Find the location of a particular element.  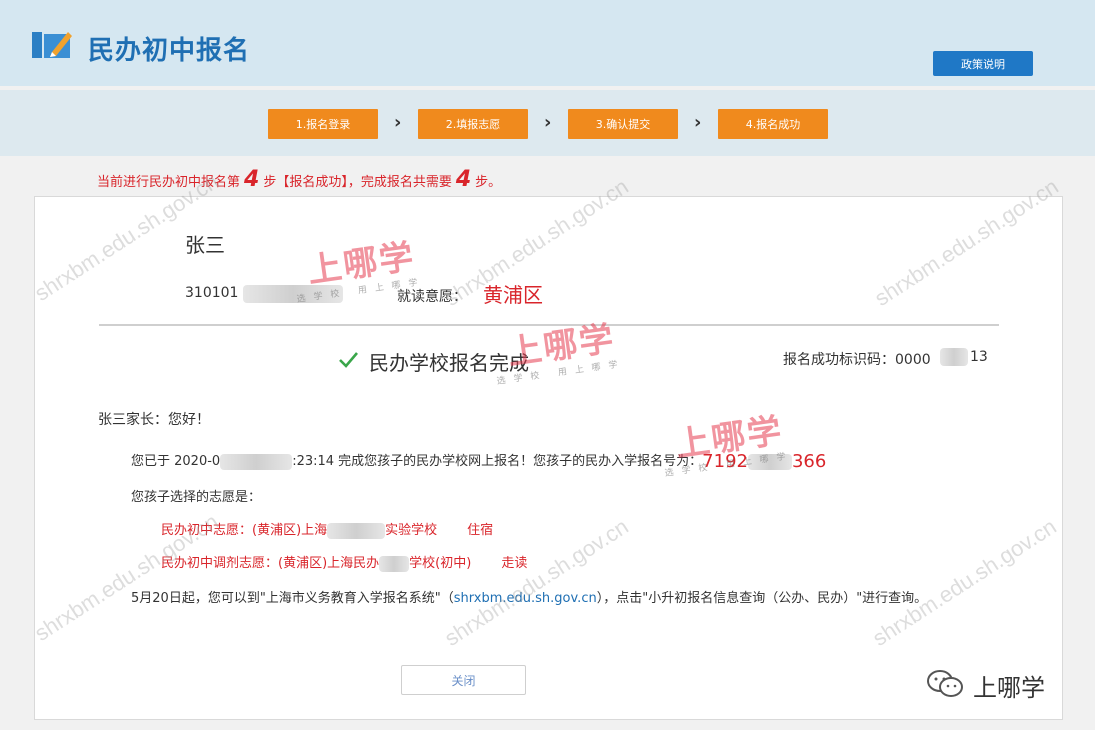

progress-notice: 当前进行民办初中报名第 4 步【报名成功】，完成报名共需要 4 步。 is located at coordinates (299, 179).